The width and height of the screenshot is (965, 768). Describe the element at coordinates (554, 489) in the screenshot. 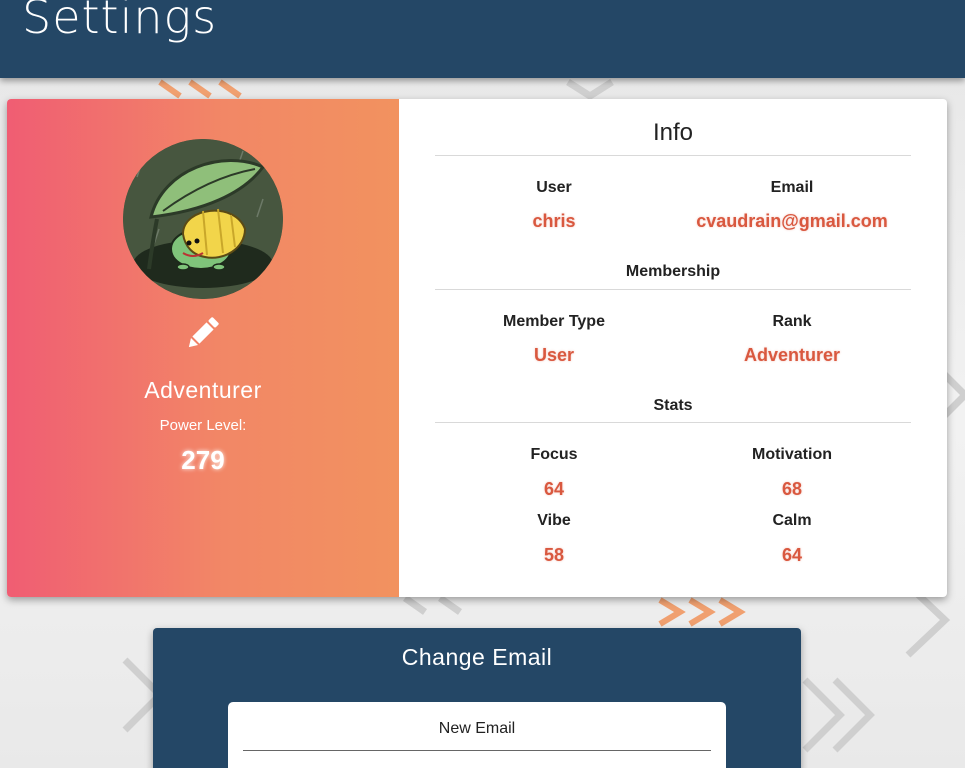

I see `stat-focus-value: 64` at that location.